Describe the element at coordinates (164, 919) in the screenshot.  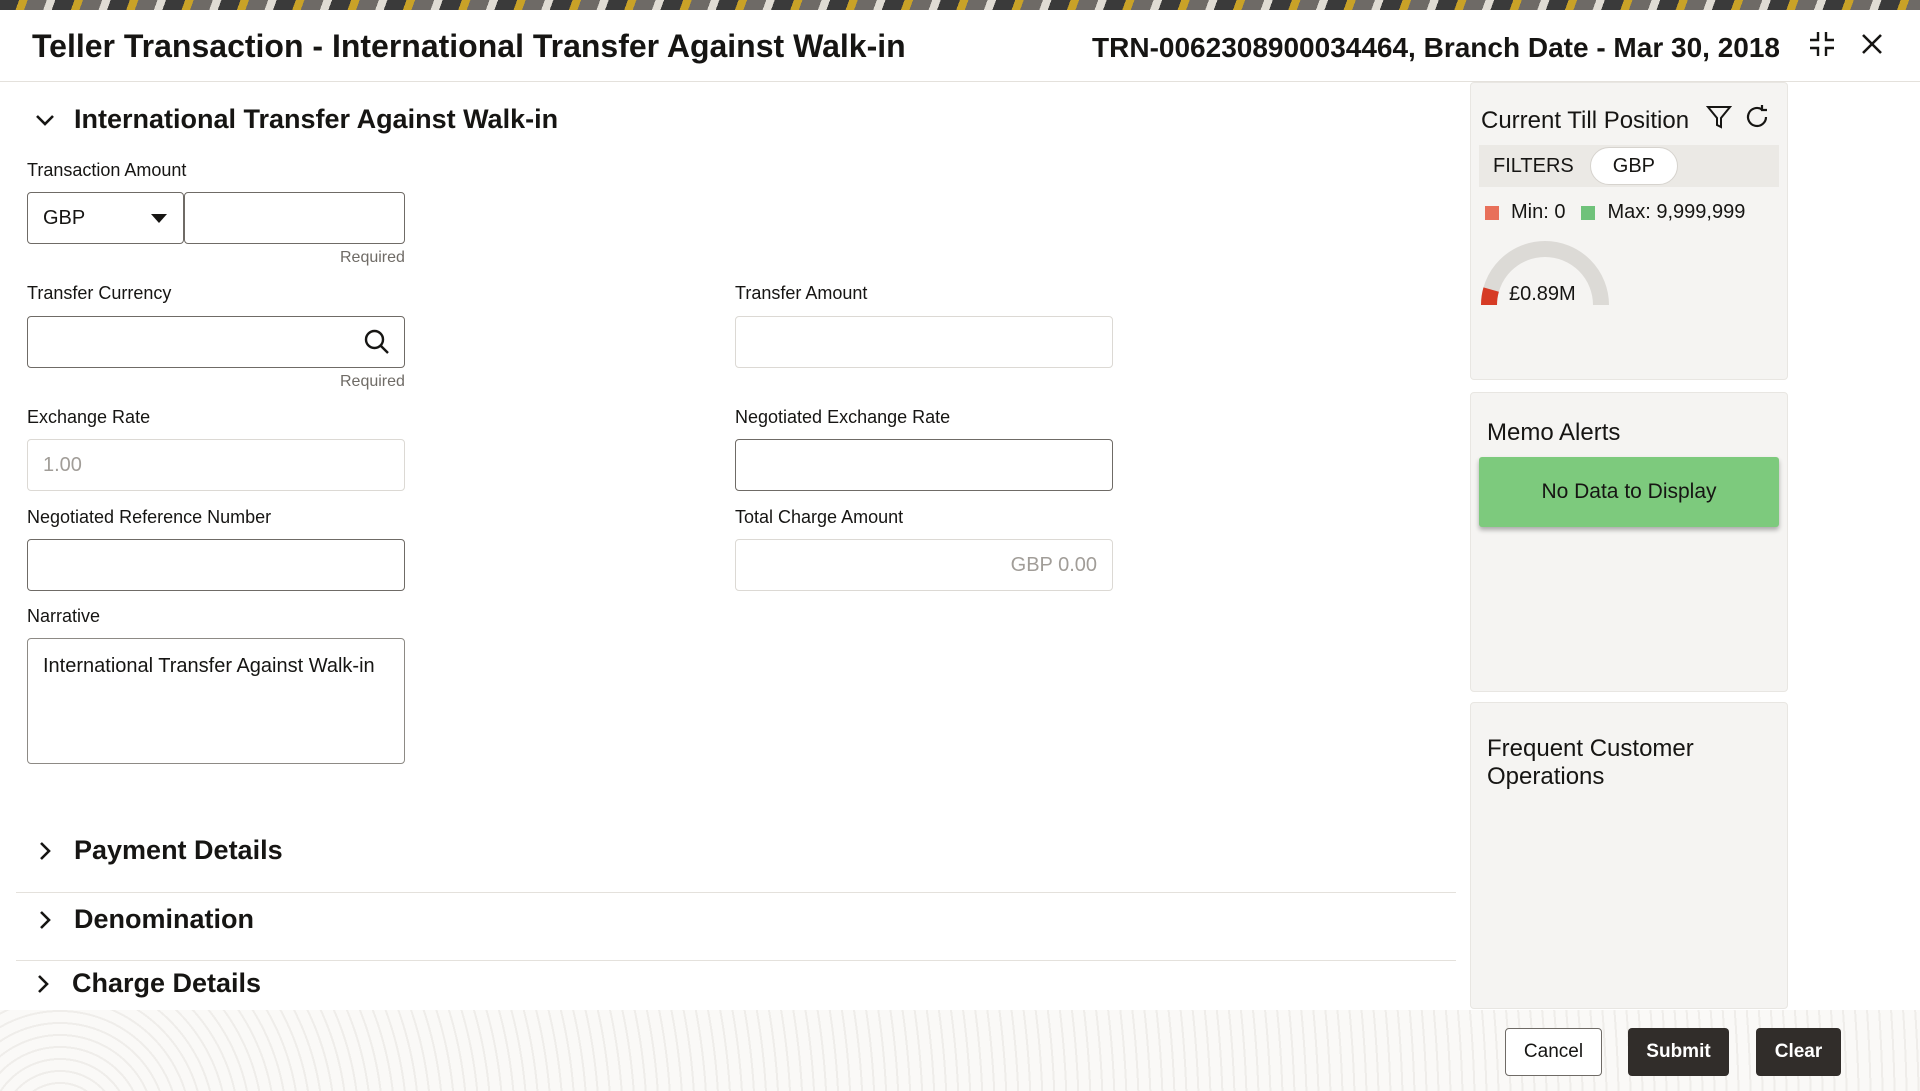
I see `section-title: Denomination` at that location.